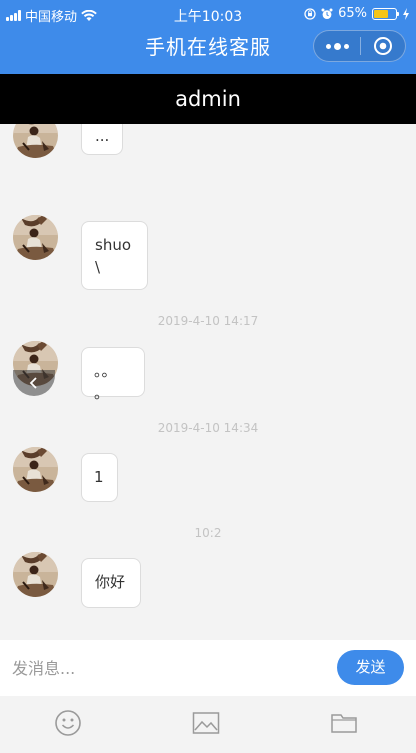 This screenshot has width=416, height=753. I want to click on timestamp: 10:2, so click(208, 533).